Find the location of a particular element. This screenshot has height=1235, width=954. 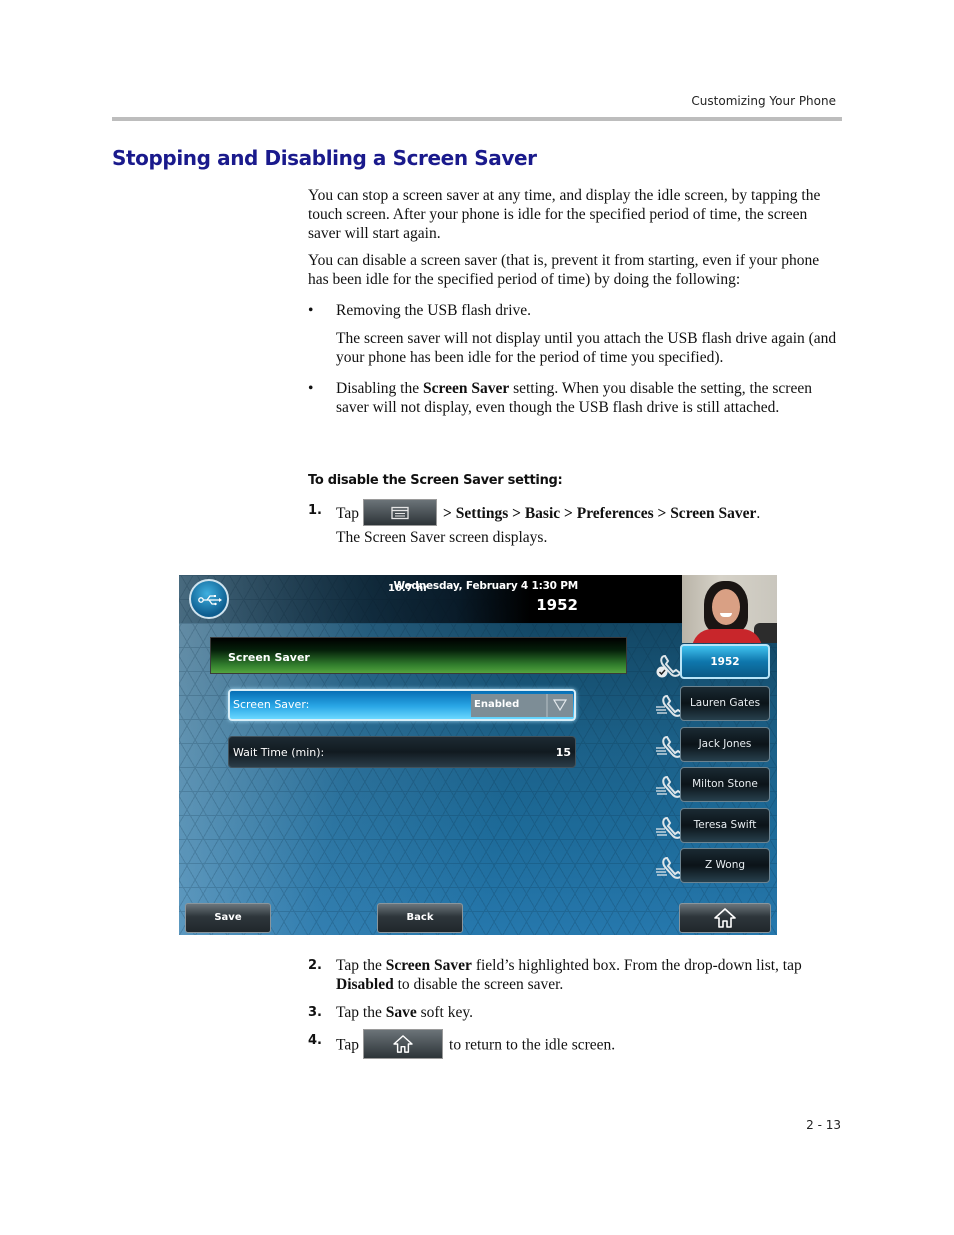

step-number: 4. is located at coordinates (315, 1040).